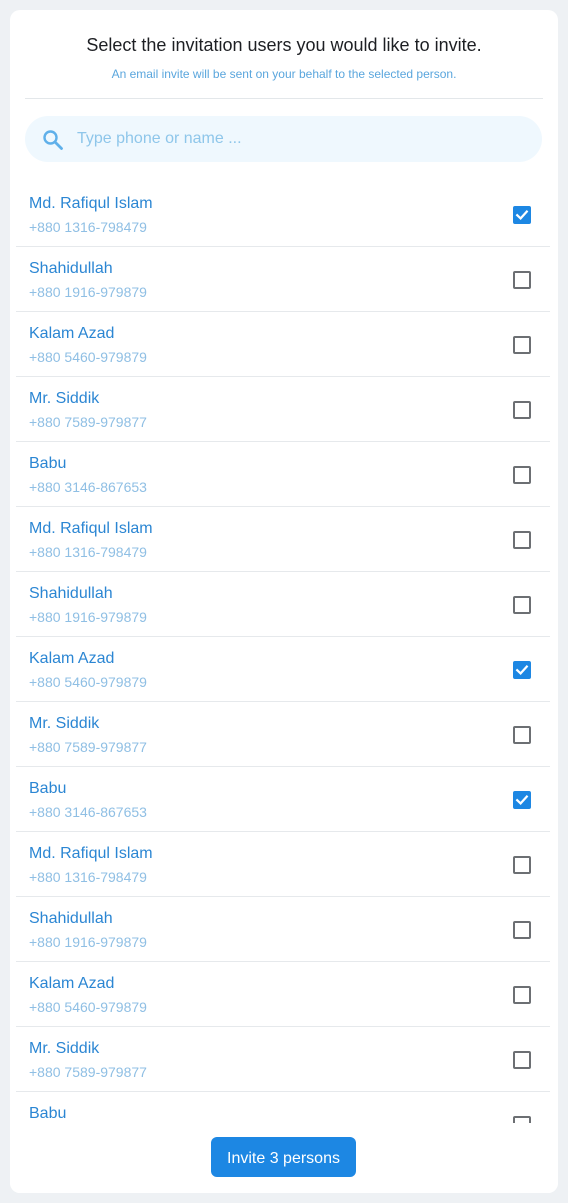 The height and width of the screenshot is (1203, 568). What do you see at coordinates (283, 1107) in the screenshot?
I see `contact-row: Babu` at bounding box center [283, 1107].